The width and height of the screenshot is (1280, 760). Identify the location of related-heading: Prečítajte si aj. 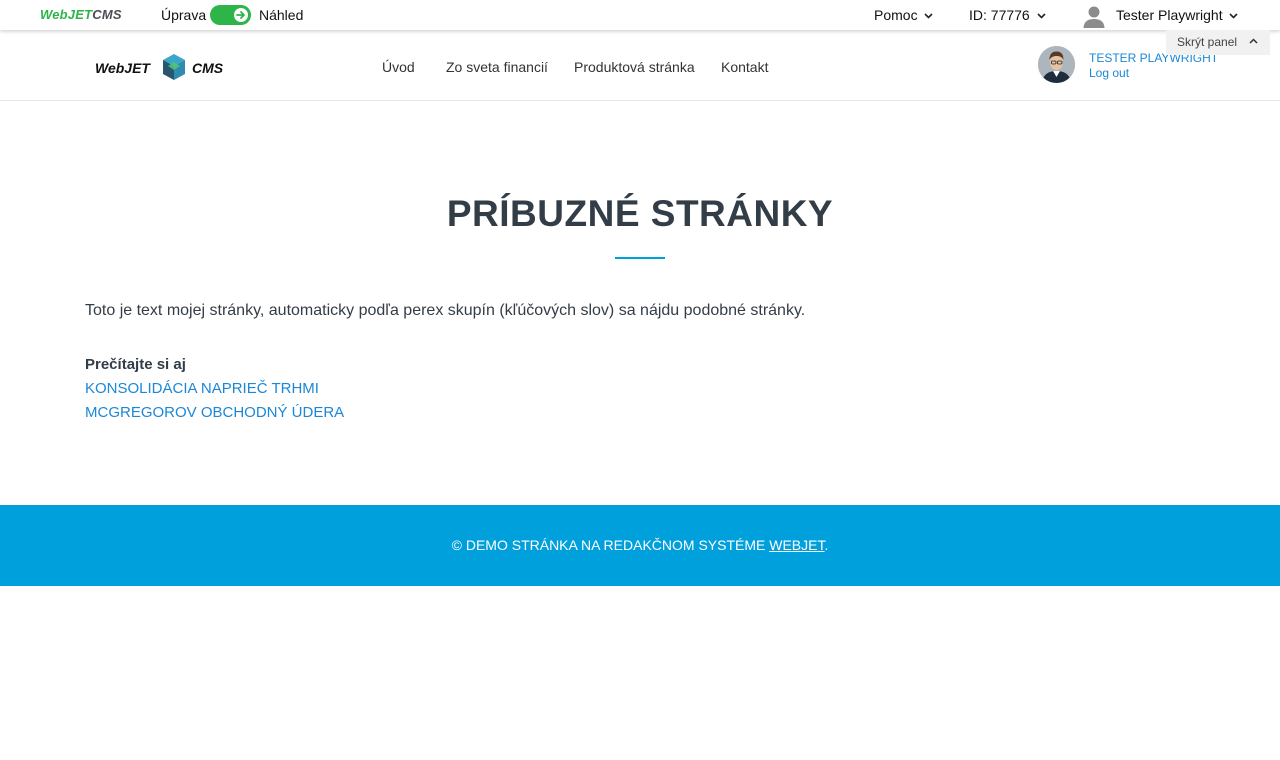
(135, 364).